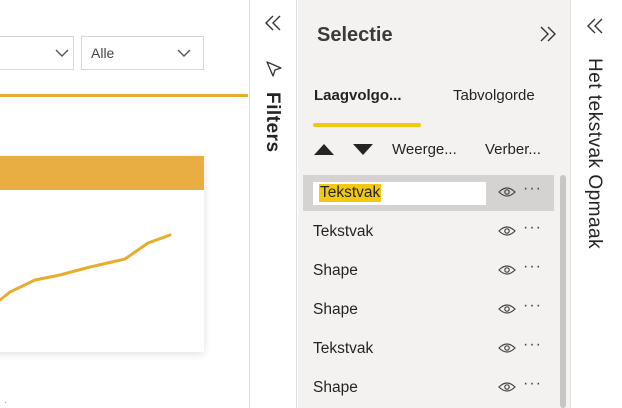 Image resolution: width=622 pixels, height=408 pixels. I want to click on selection-pane-title: Selectie, so click(355, 35).